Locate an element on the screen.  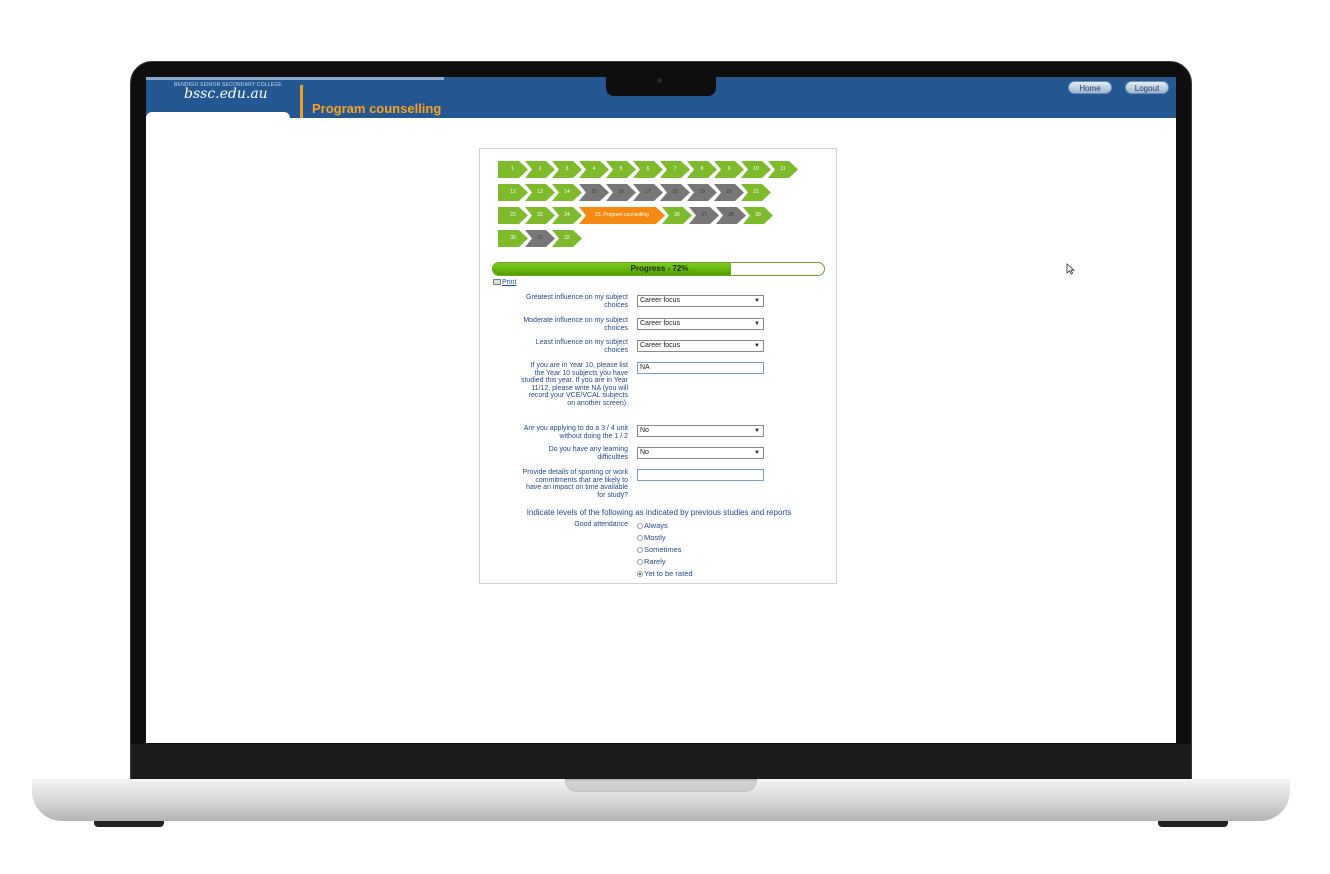
step-1-7: 19 is located at coordinates (702, 192).